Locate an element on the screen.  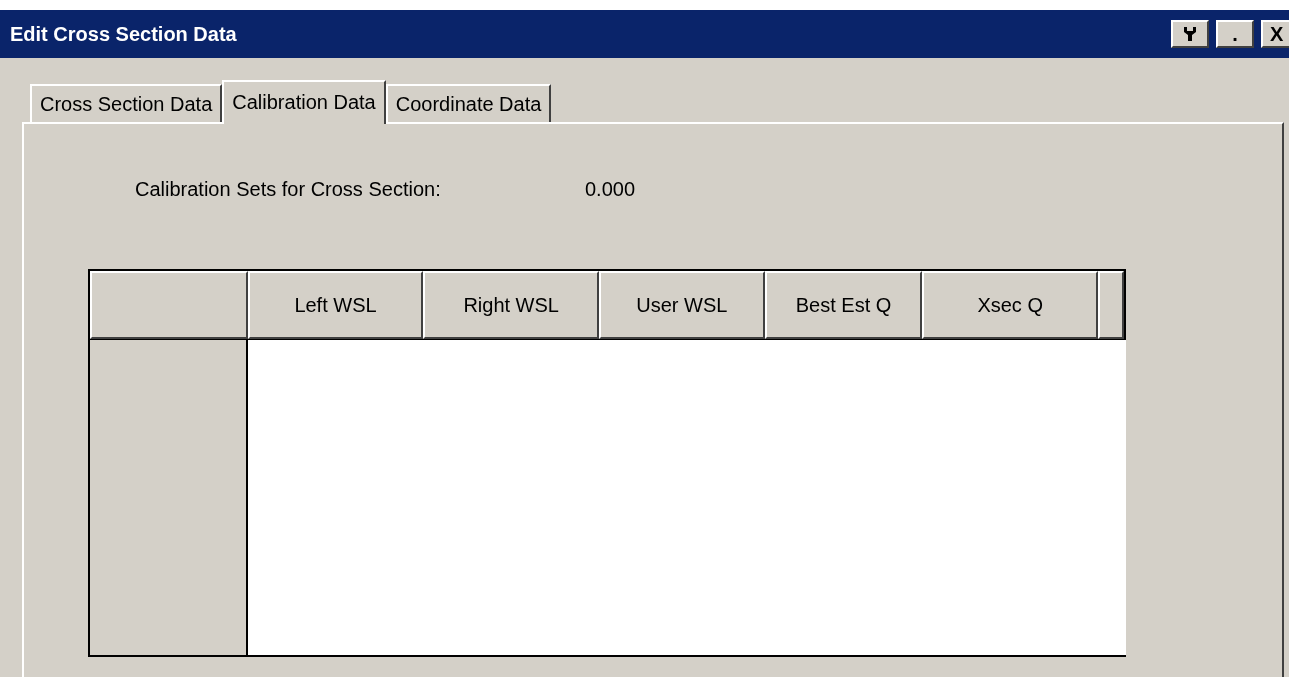
window-button: X is located at coordinates (1275, 34).